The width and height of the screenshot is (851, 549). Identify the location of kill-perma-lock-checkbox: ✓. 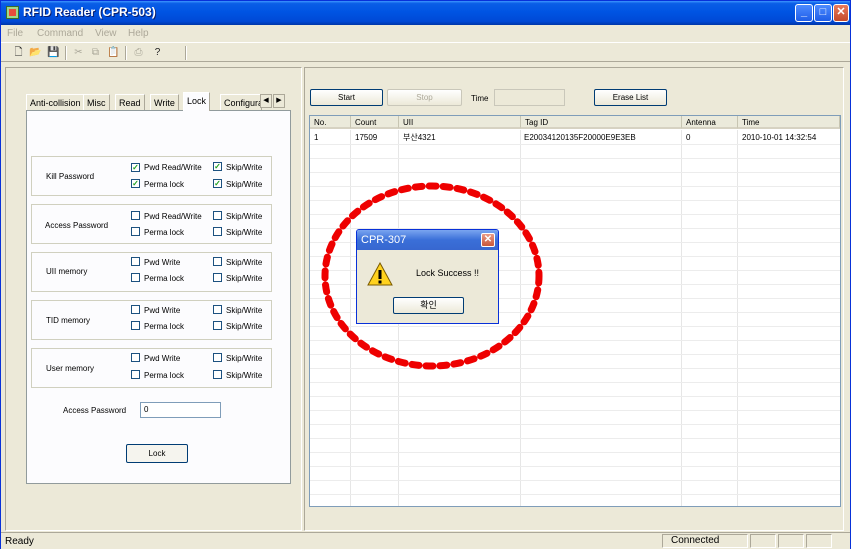
(135, 183).